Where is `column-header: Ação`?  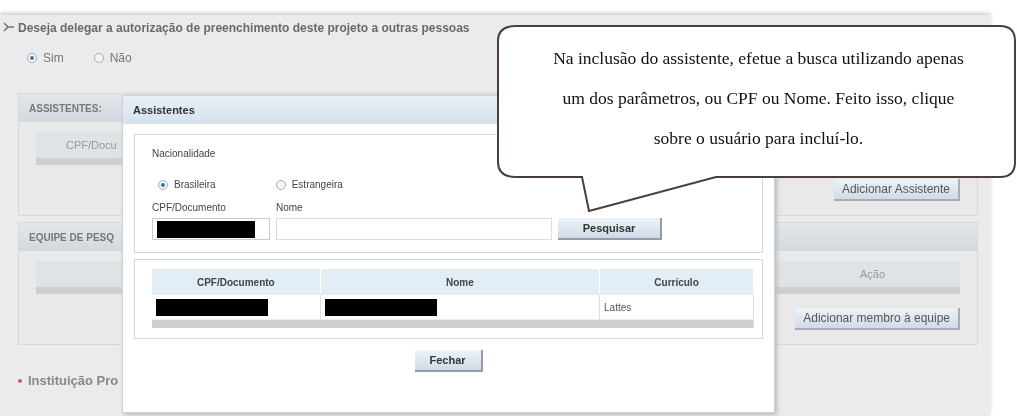
column-header: Ação is located at coordinates (872, 274).